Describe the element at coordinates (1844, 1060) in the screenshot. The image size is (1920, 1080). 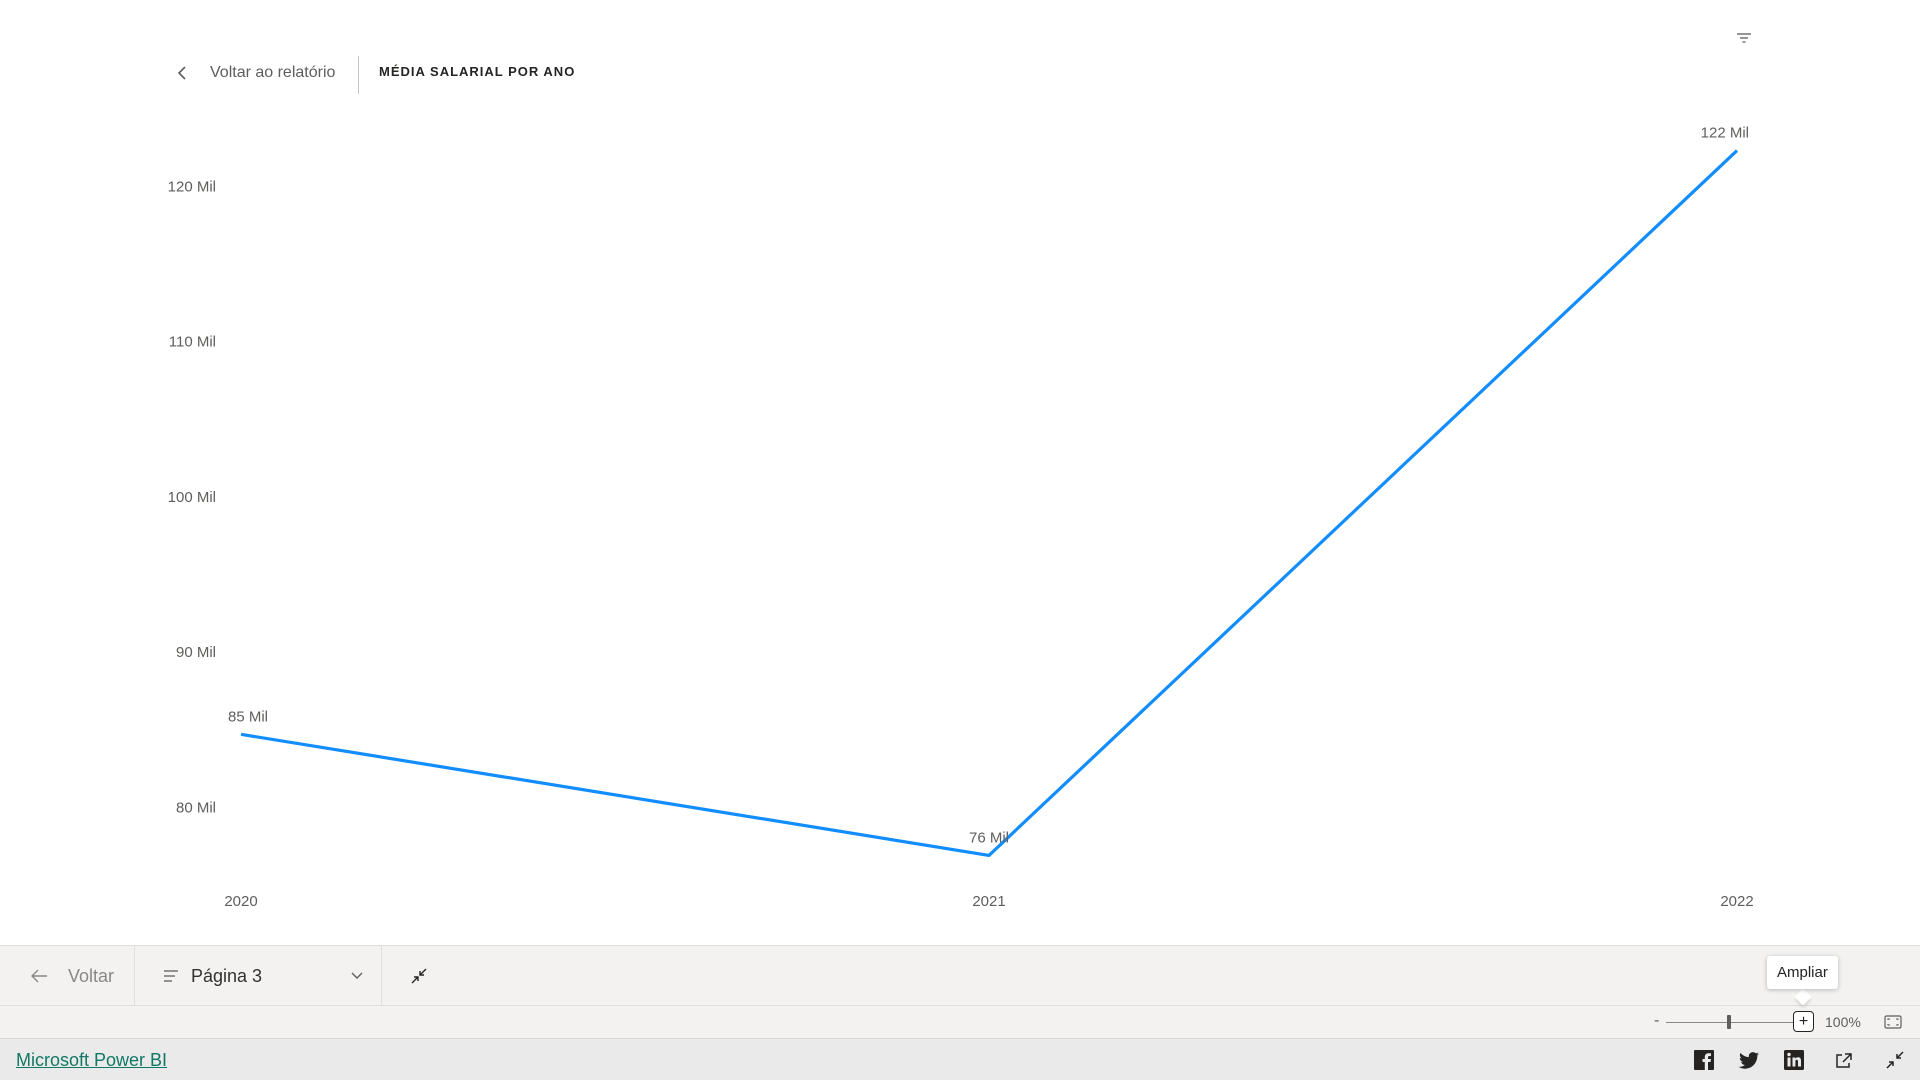
I see `share-icon` at that location.